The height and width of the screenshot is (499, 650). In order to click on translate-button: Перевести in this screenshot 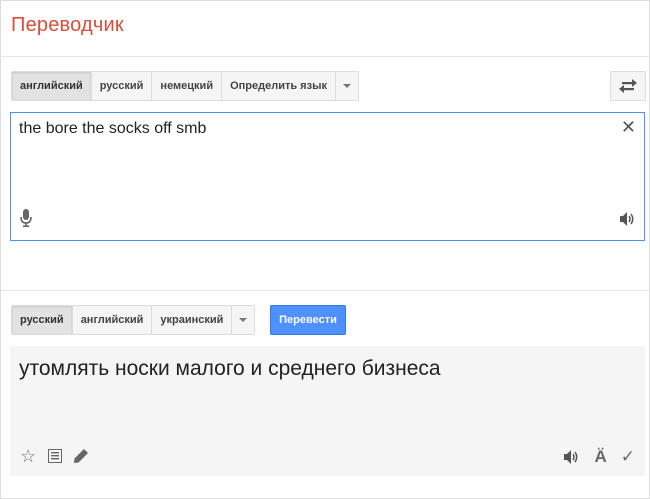, I will do `click(308, 320)`.